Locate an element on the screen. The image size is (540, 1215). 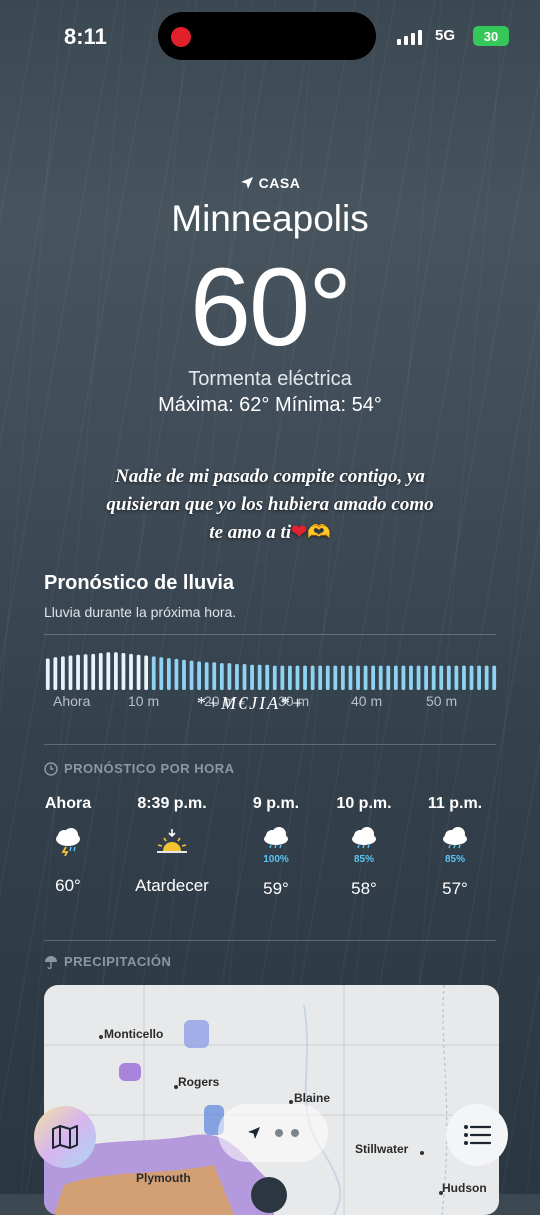
hour-column: 9 p.m. 100% 59° is located at coordinates (276, 847).